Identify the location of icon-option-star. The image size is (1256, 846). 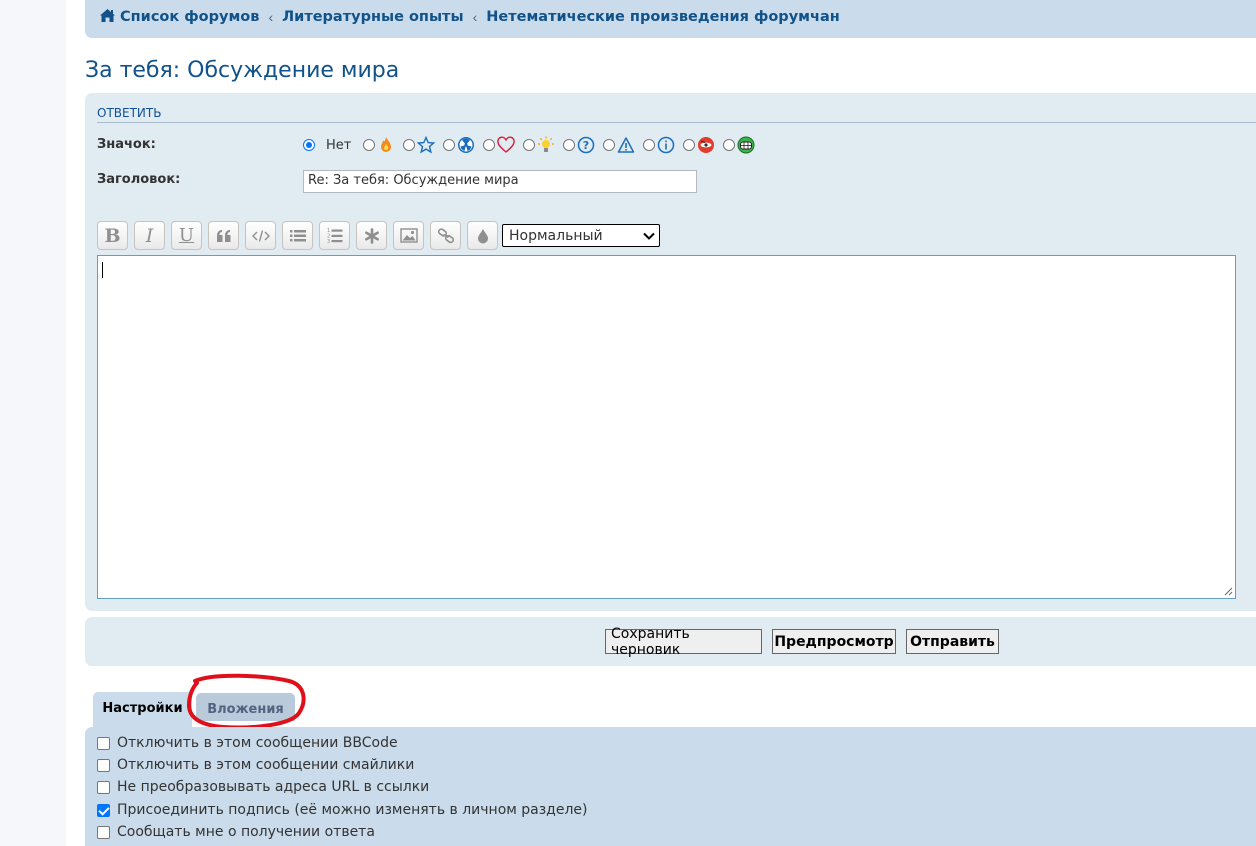
(419, 145).